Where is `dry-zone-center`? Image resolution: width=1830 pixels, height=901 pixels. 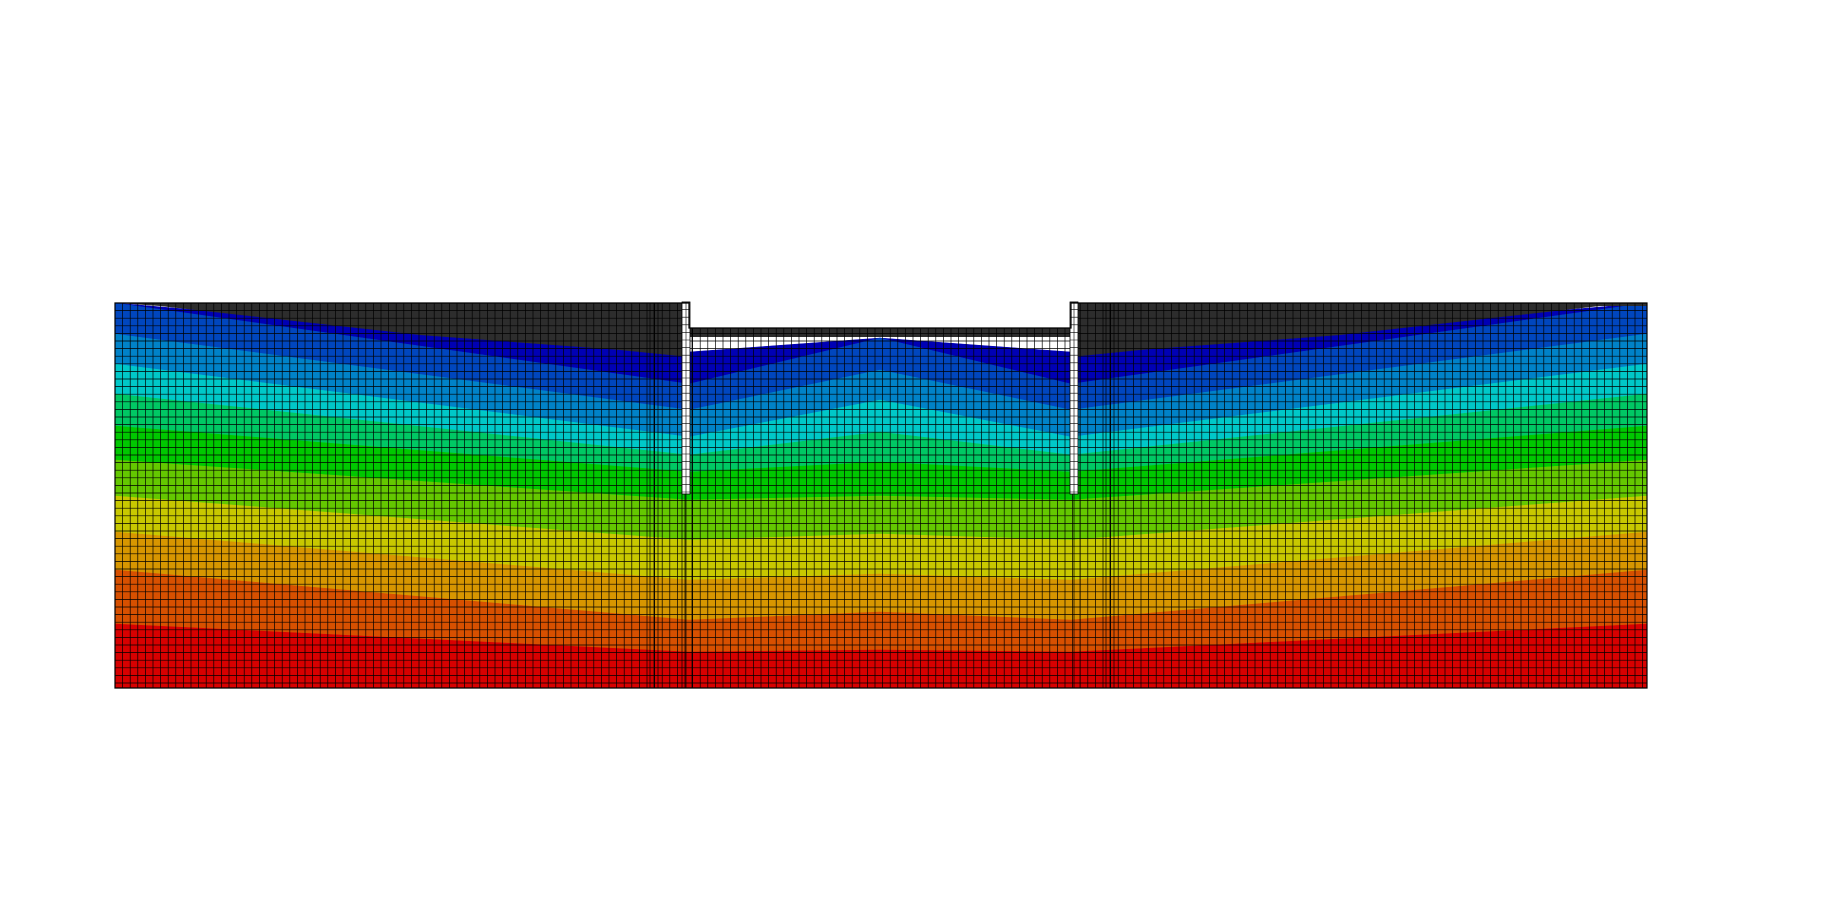 dry-zone-center is located at coordinates (880, 332).